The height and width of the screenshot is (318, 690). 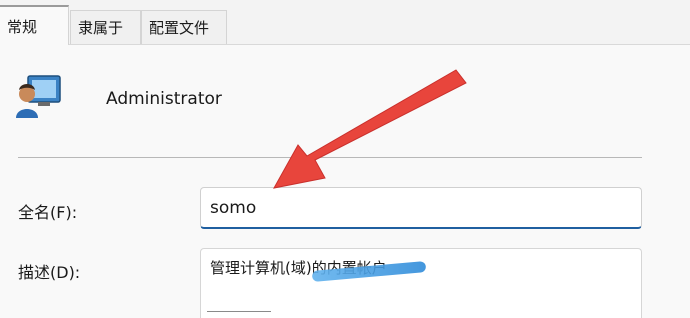 What do you see at coordinates (330, 157) in the screenshot?
I see `divider` at bounding box center [330, 157].